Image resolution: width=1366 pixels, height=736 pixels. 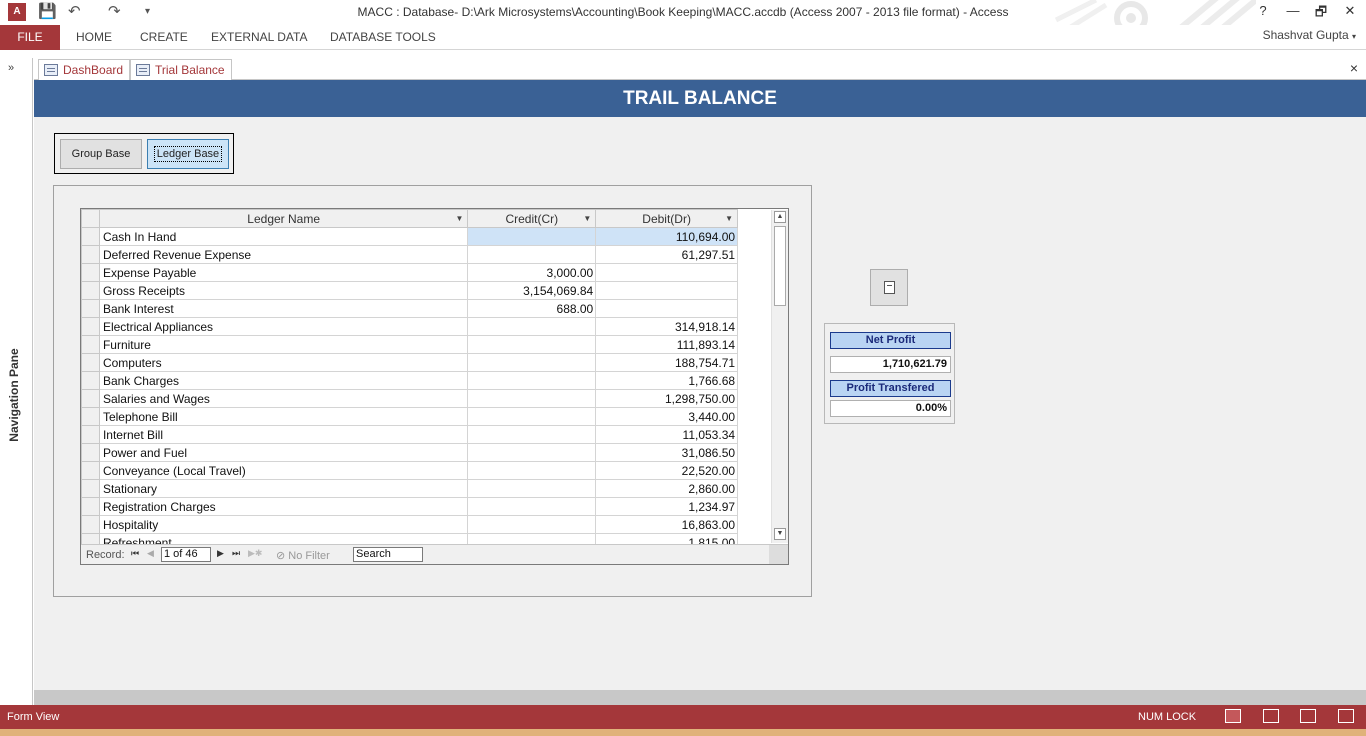 What do you see at coordinates (303, 555) in the screenshot?
I see `no-filter-indicator: ⊘ No Filter` at bounding box center [303, 555].